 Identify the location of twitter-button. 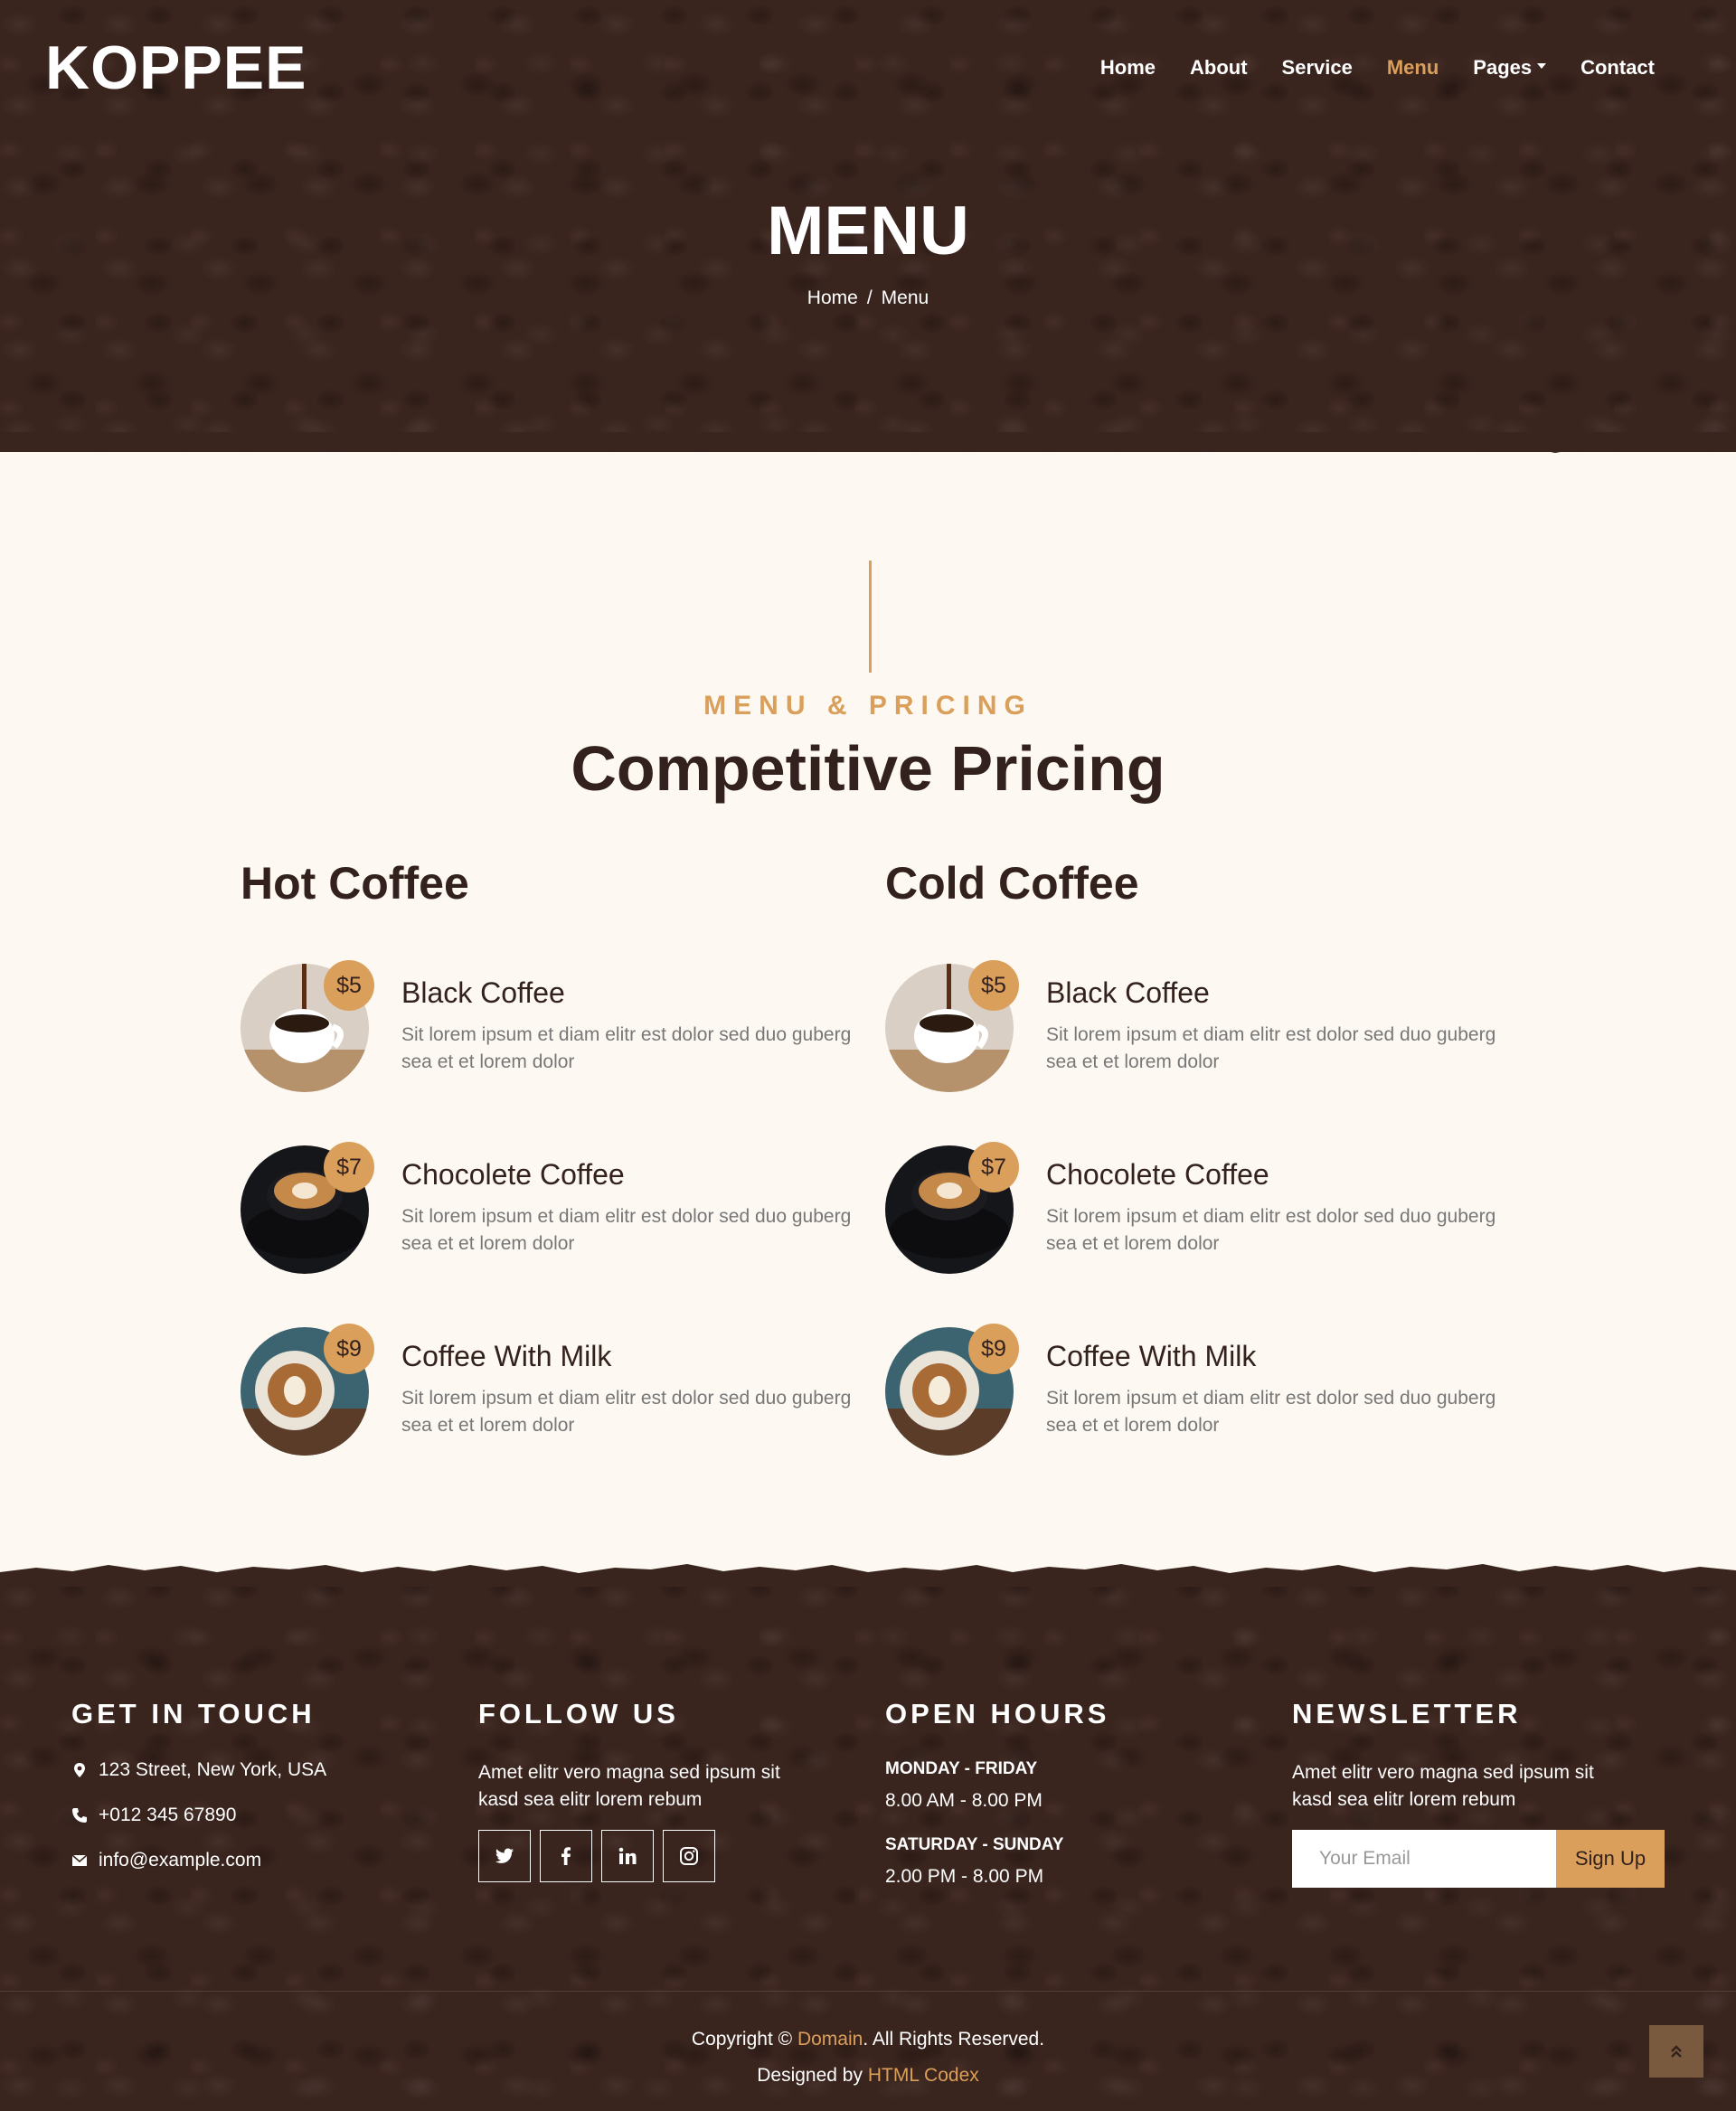
(505, 1856).